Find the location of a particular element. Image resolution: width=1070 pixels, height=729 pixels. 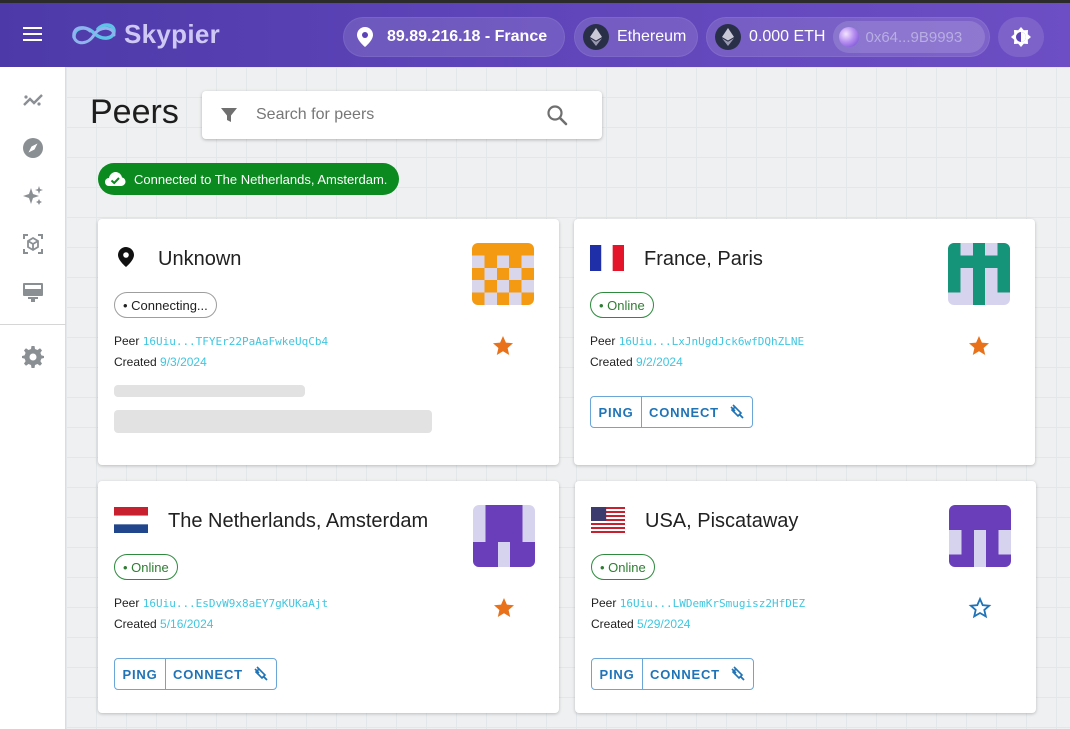

skypier-logo-icon is located at coordinates (94, 34).